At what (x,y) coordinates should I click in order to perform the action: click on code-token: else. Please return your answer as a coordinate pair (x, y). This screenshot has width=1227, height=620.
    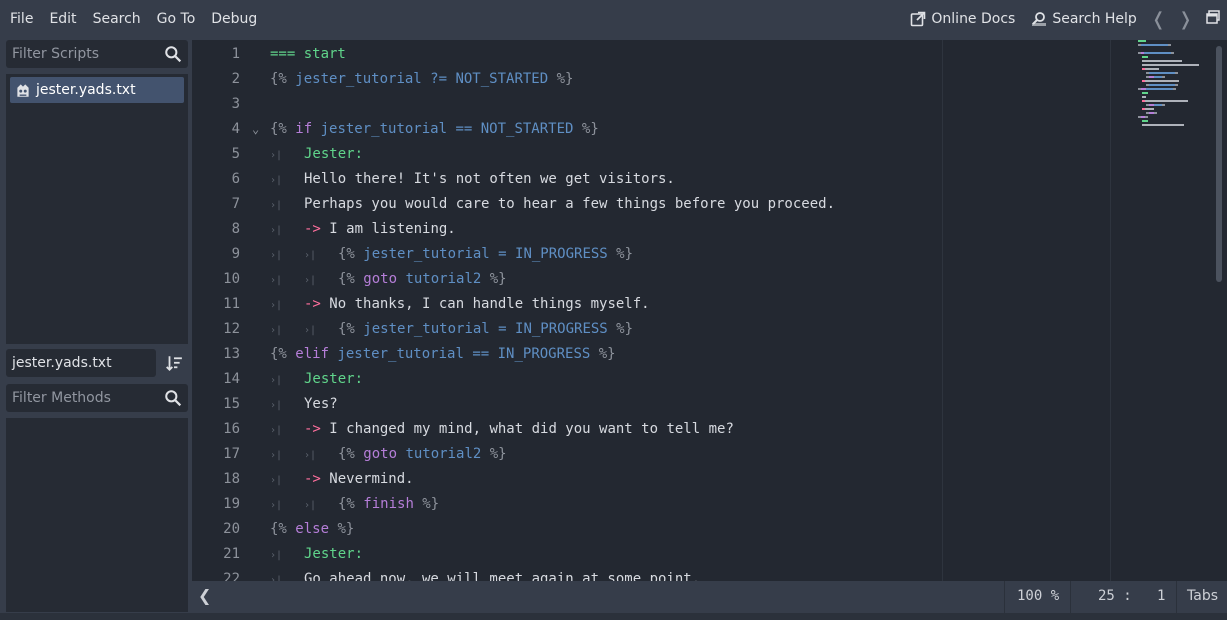
    Looking at the image, I should click on (312, 529).